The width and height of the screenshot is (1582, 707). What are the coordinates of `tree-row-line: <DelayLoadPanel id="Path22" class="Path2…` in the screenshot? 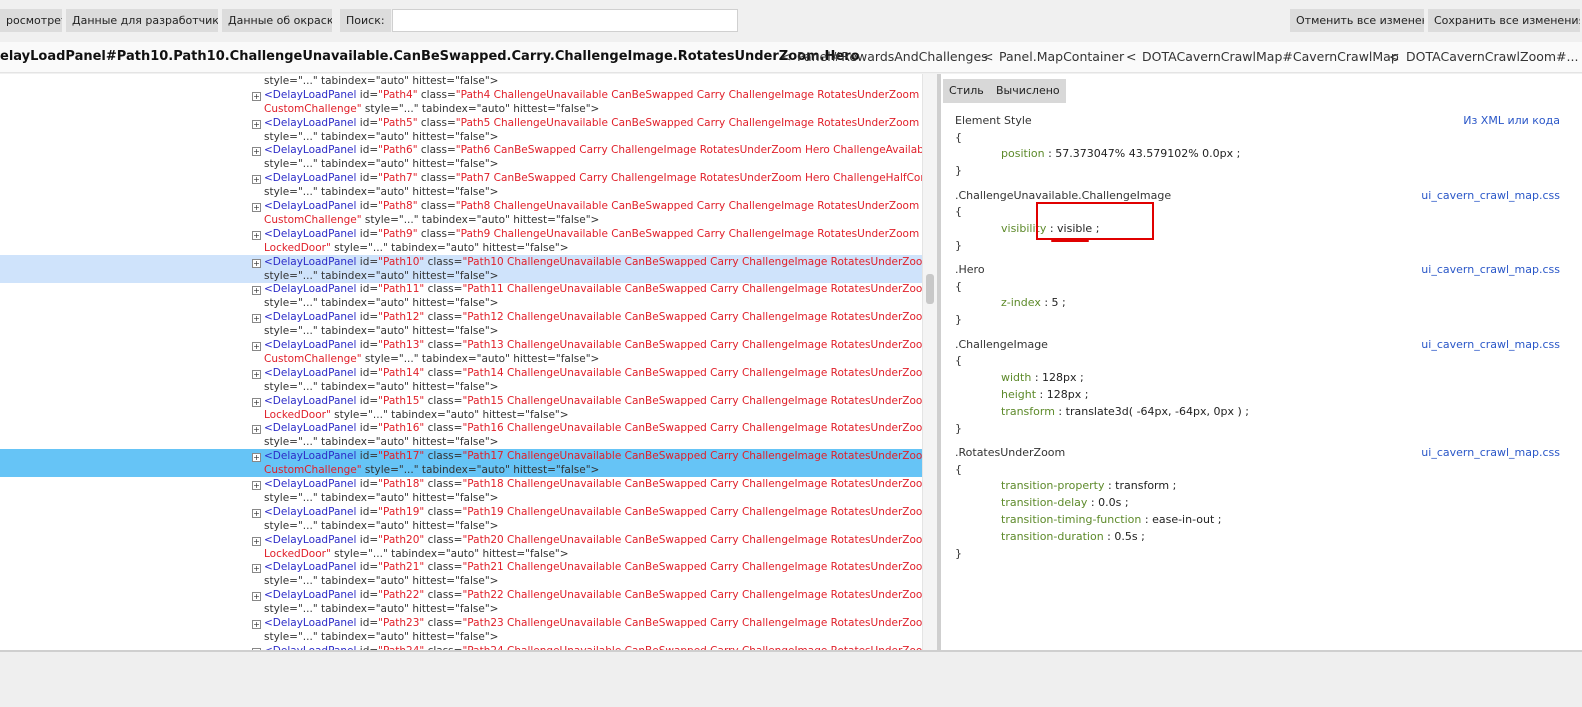 It's located at (593, 595).